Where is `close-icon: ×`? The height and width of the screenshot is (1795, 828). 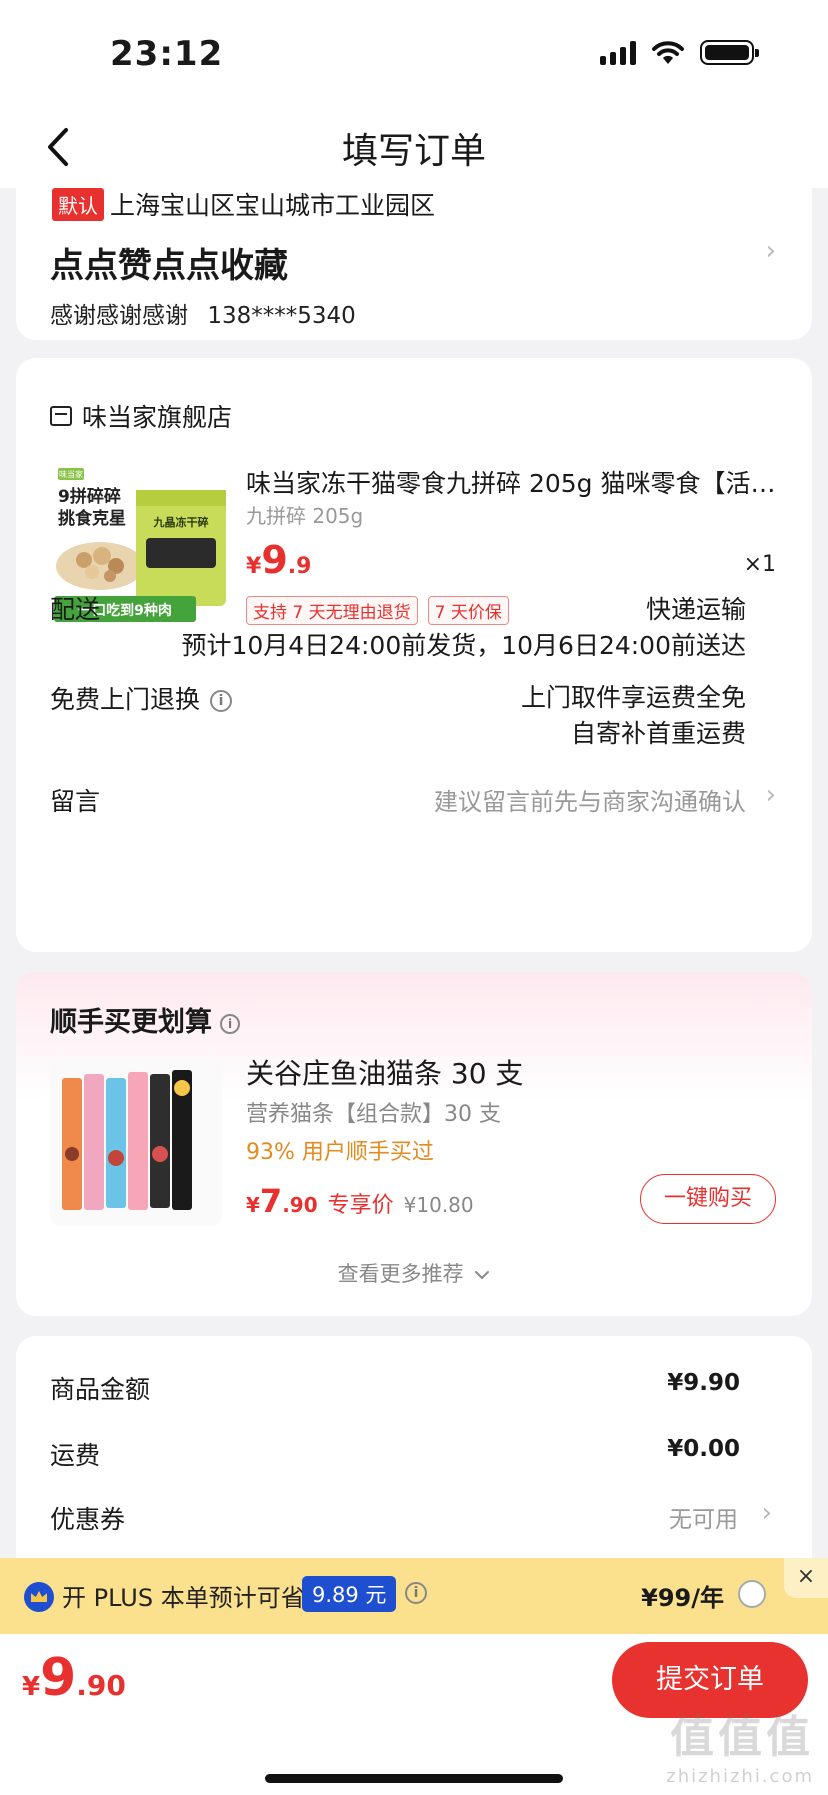
close-icon: × is located at coordinates (806, 1578).